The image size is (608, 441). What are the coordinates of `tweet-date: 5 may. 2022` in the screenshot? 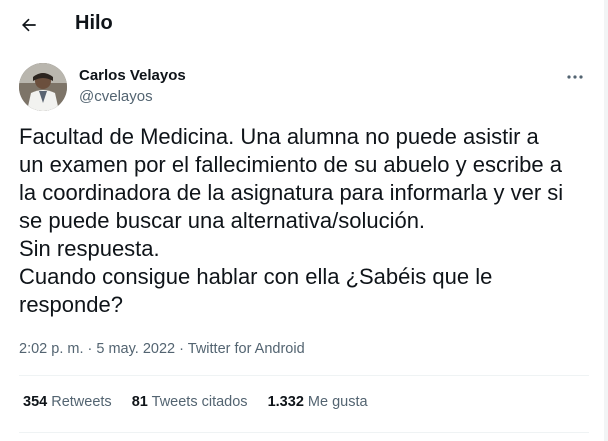 It's located at (135, 349).